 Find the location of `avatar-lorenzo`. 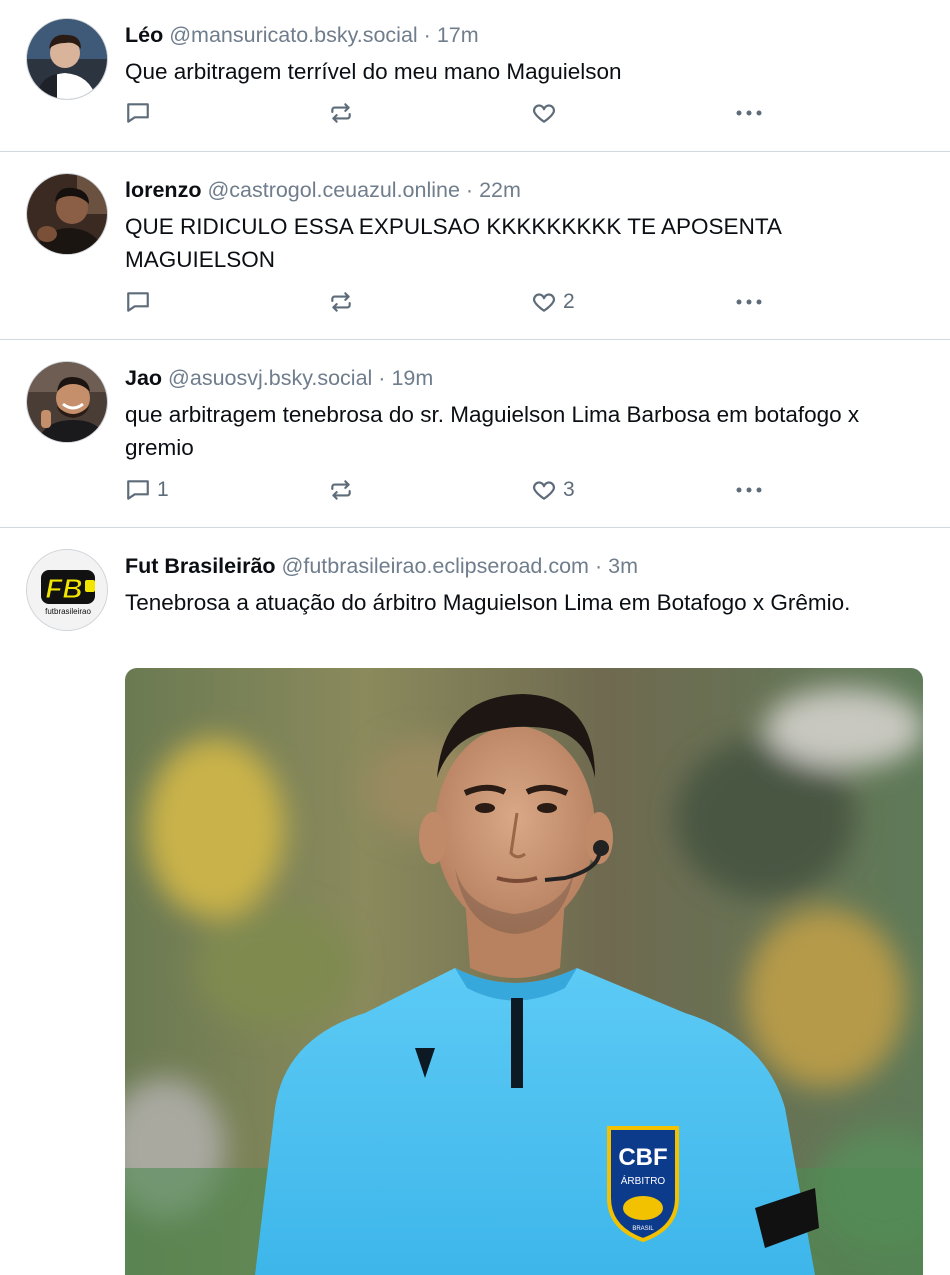

avatar-lorenzo is located at coordinates (67, 214).